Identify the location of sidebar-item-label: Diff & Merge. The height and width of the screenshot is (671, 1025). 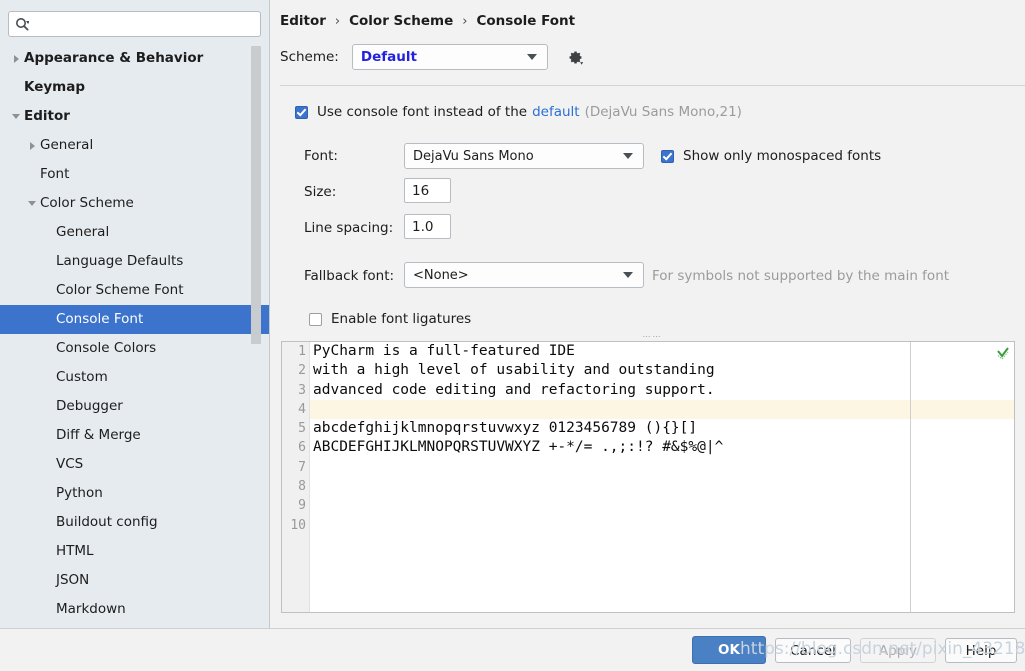
(98, 435).